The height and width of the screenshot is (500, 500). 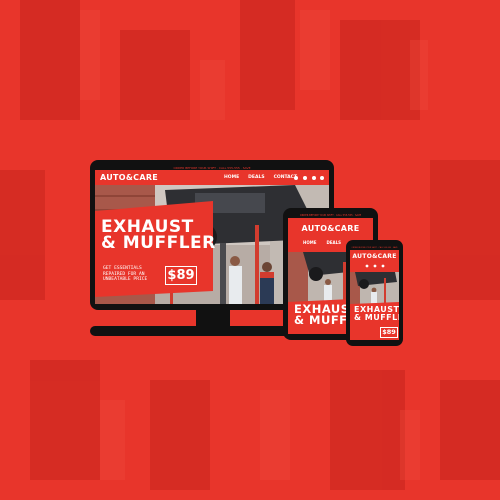 I want to click on phone-site-logo: AUTO&CARE, so click(x=374, y=256).